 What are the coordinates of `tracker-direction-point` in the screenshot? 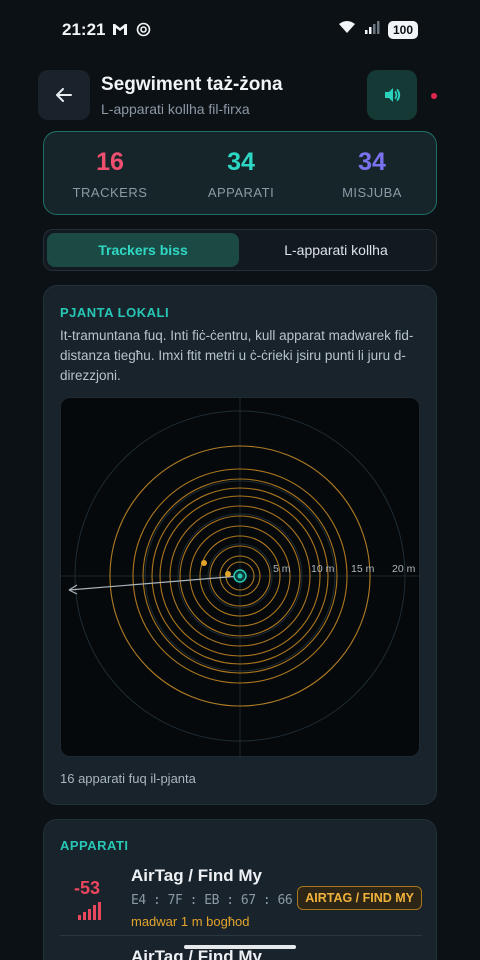 It's located at (204, 563).